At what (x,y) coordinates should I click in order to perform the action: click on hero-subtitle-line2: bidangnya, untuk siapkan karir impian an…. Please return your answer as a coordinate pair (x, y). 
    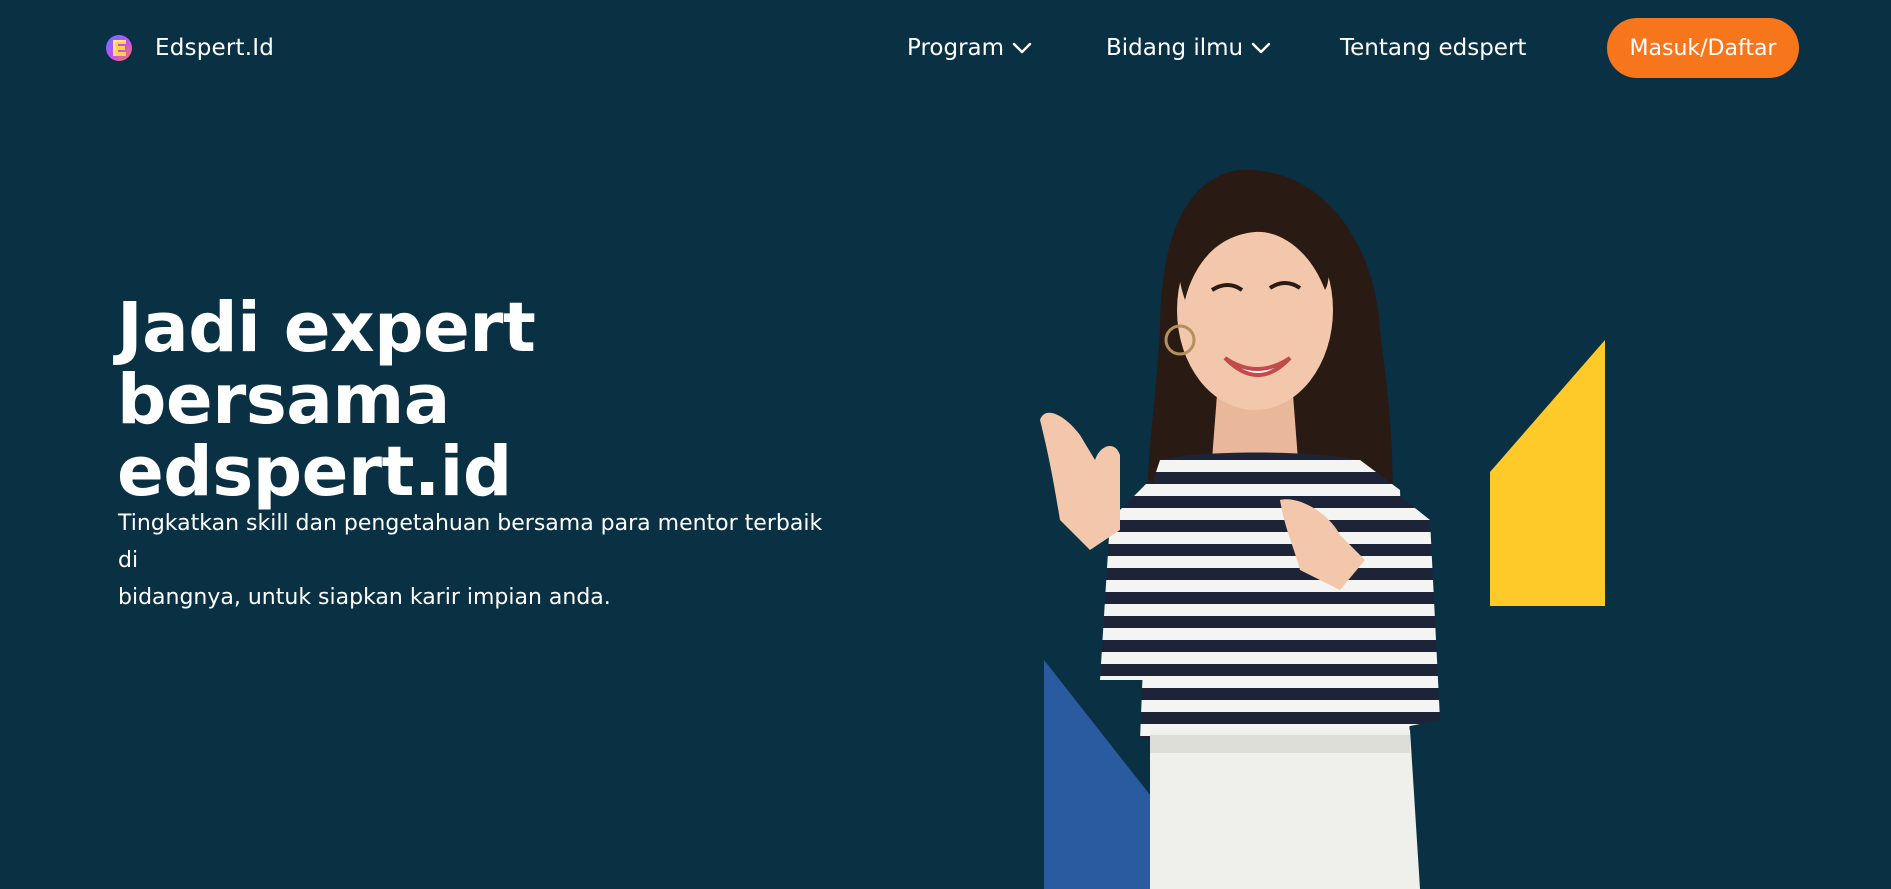
    Looking at the image, I should click on (364, 597).